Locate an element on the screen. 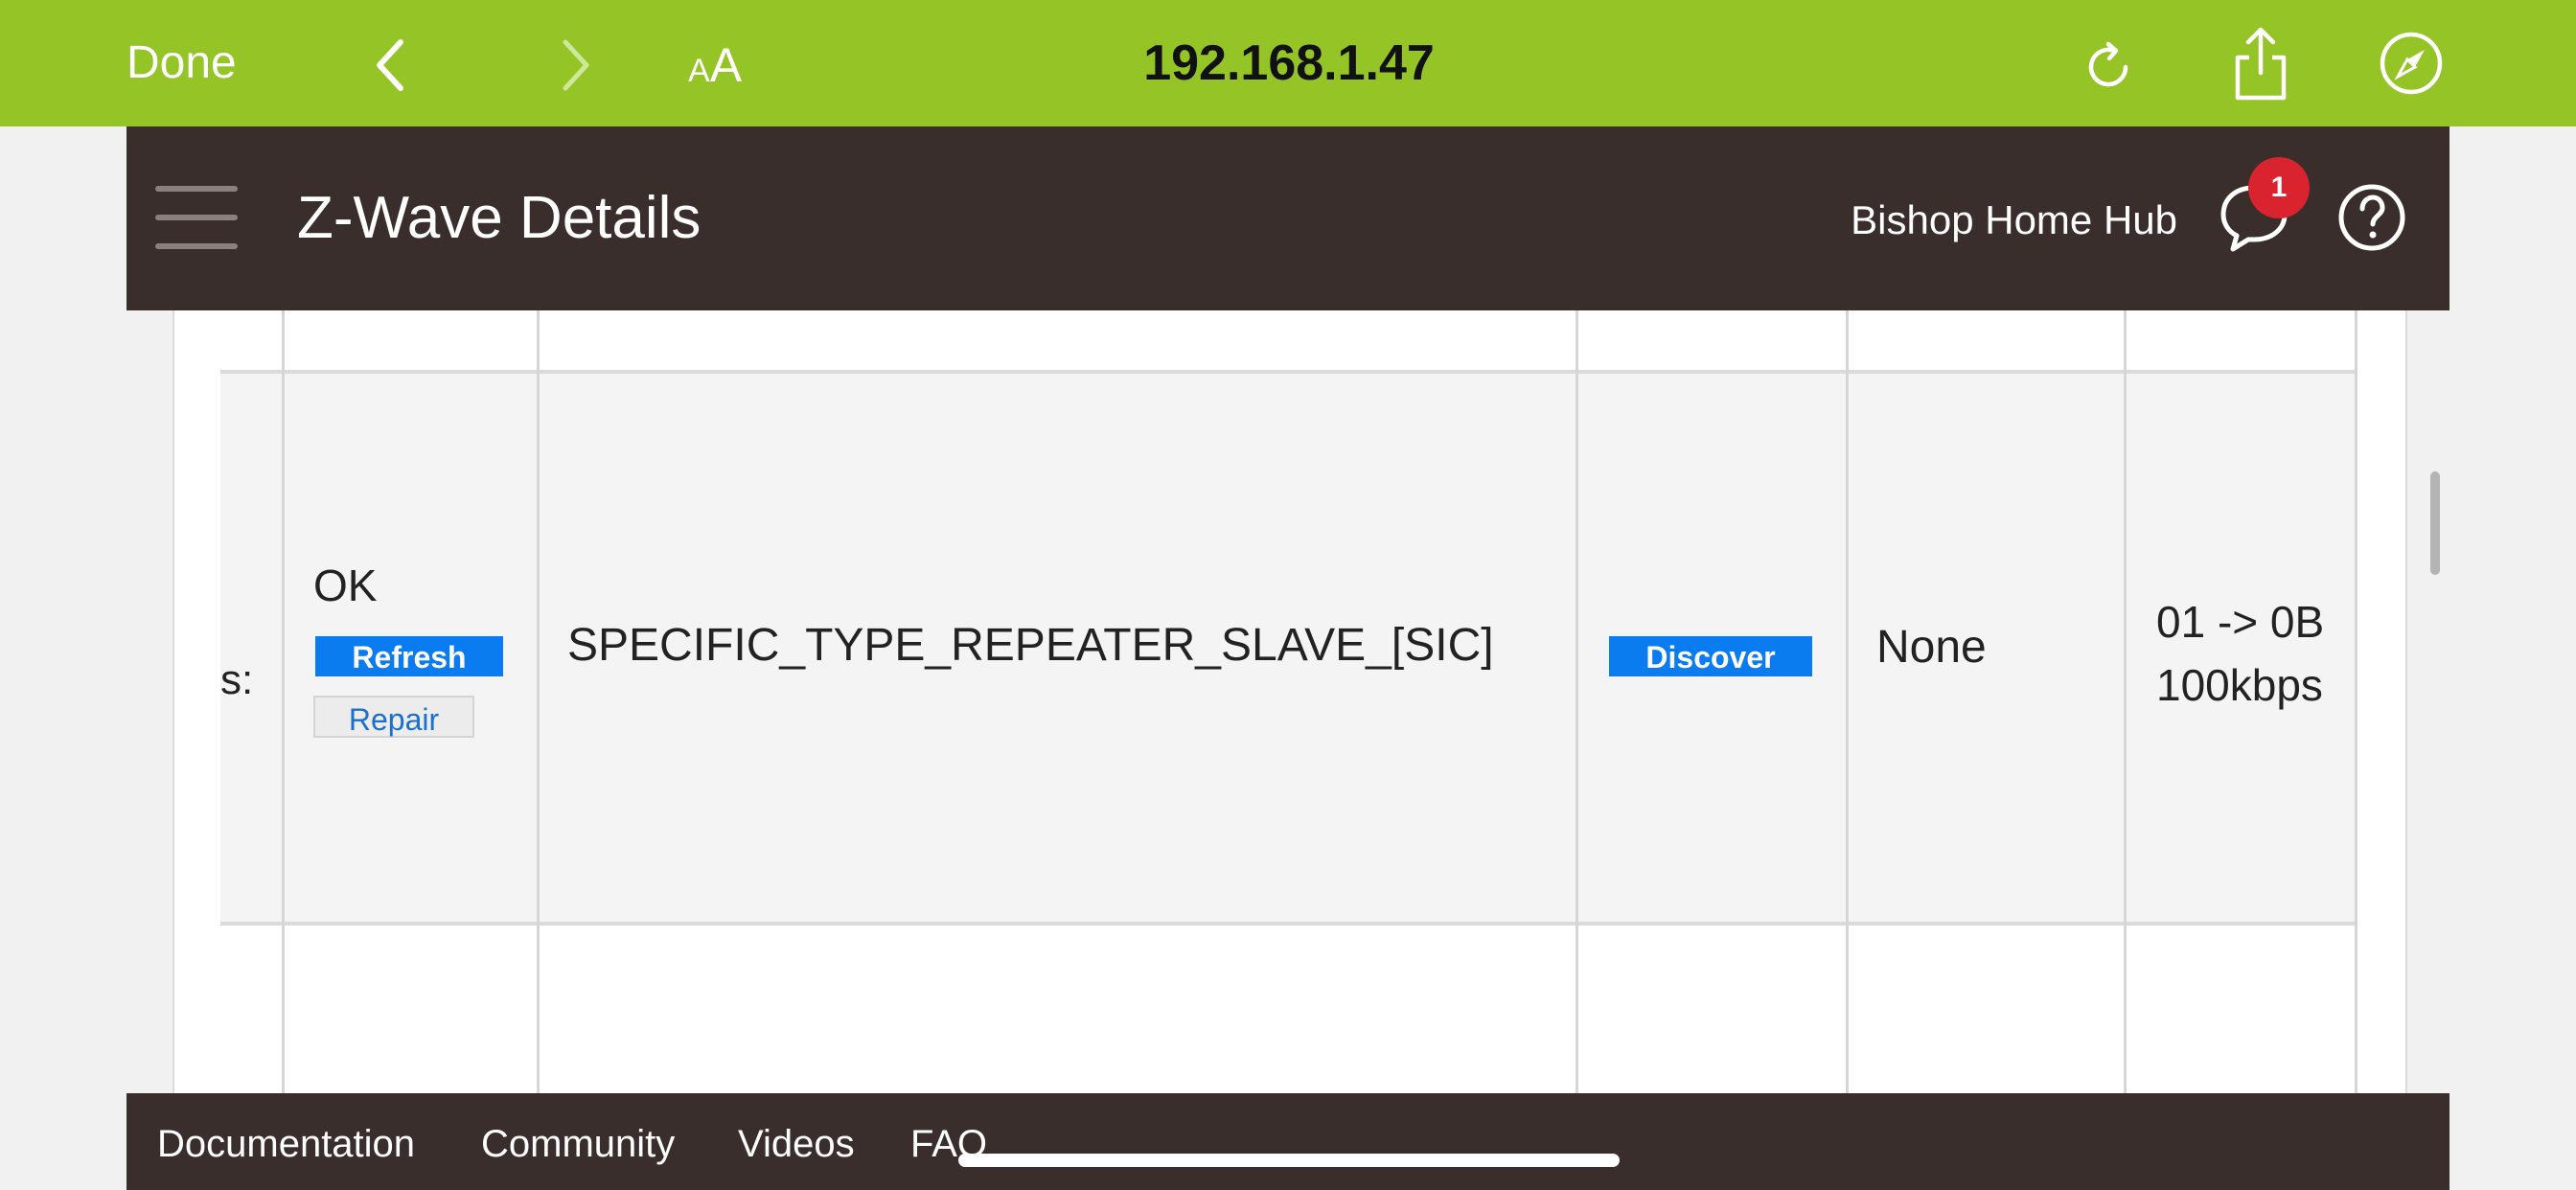 The width and height of the screenshot is (2576, 1190). text-size-large-glyph: A is located at coordinates (726, 65).